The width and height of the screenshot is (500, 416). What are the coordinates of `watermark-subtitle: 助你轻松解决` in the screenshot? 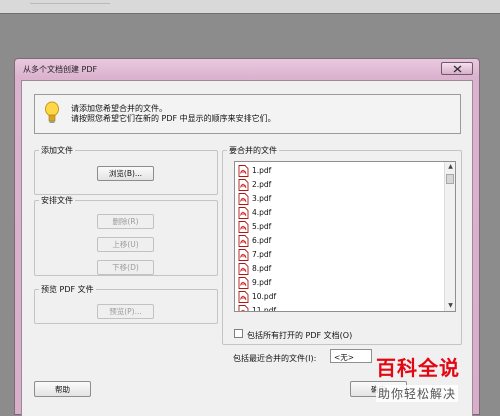 It's located at (417, 393).